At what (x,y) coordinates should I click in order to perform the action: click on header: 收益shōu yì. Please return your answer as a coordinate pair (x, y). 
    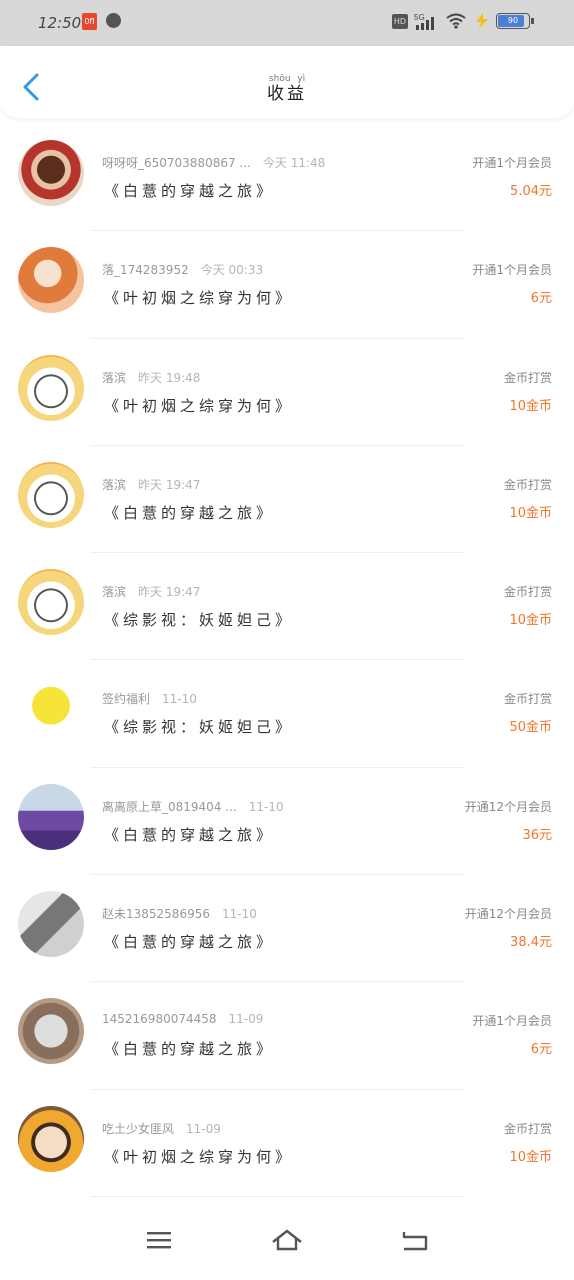
    Looking at the image, I should click on (287, 82).